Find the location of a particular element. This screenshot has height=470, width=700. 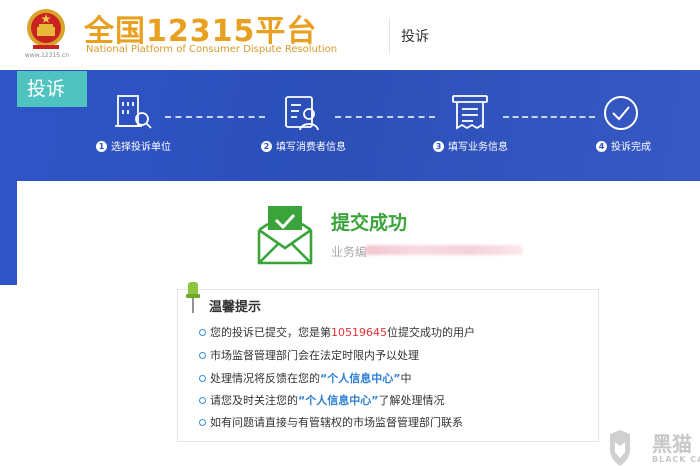

check-circle-icon is located at coordinates (621, 113).